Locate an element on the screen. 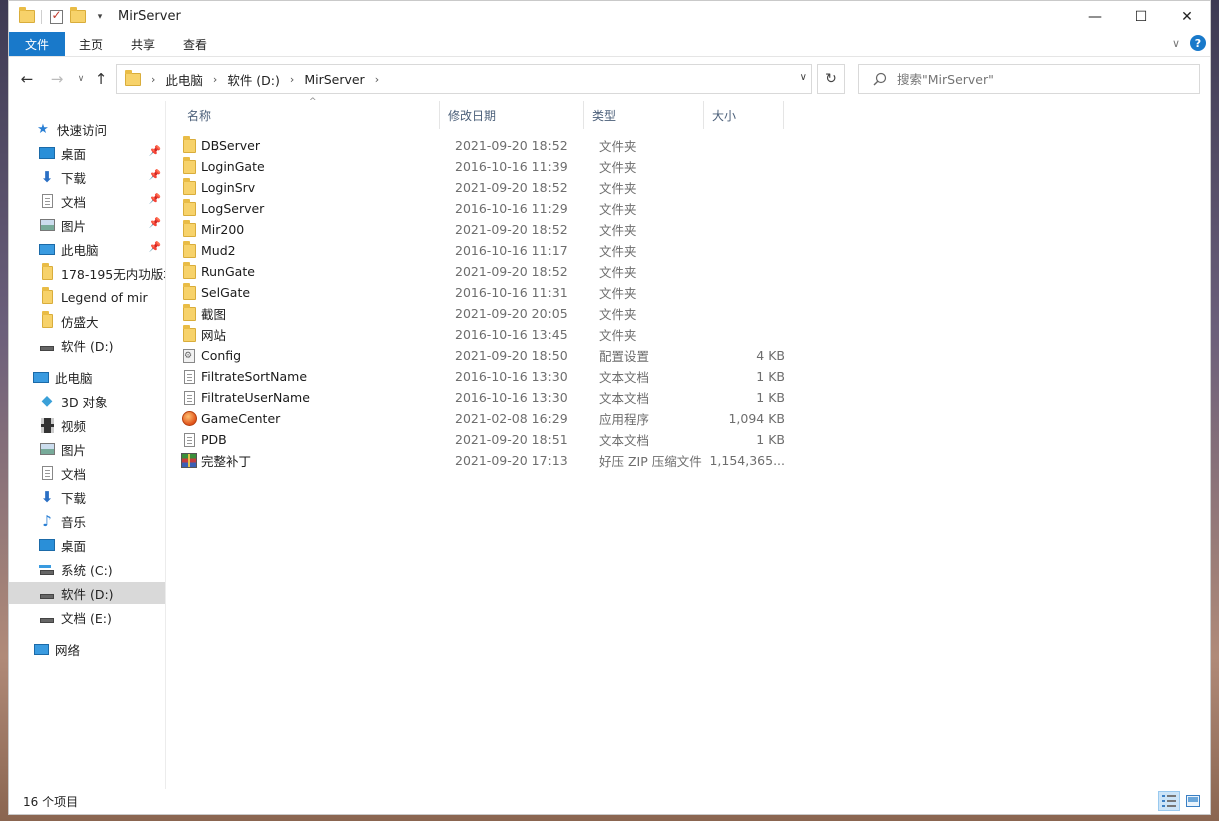  file-row: LoginGate 2016-10-16 11:39 文件夹 is located at coordinates (481, 166).